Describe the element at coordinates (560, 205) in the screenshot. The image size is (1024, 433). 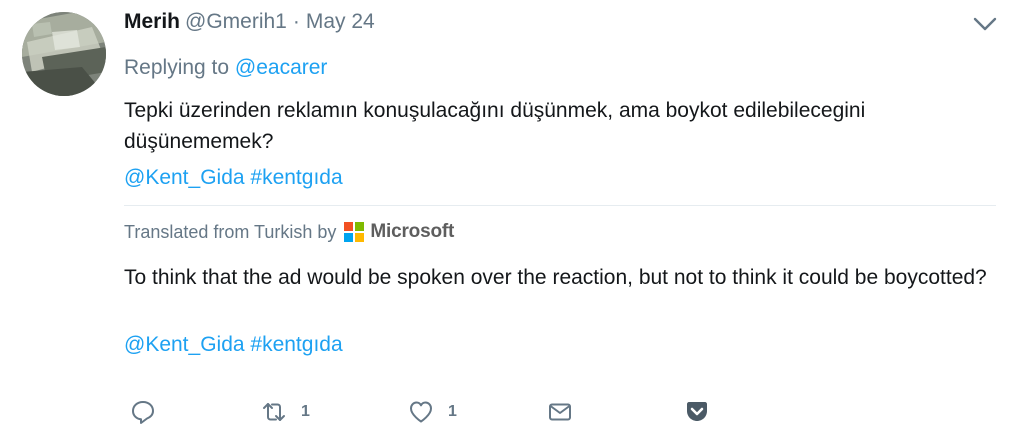
I see `divider` at that location.